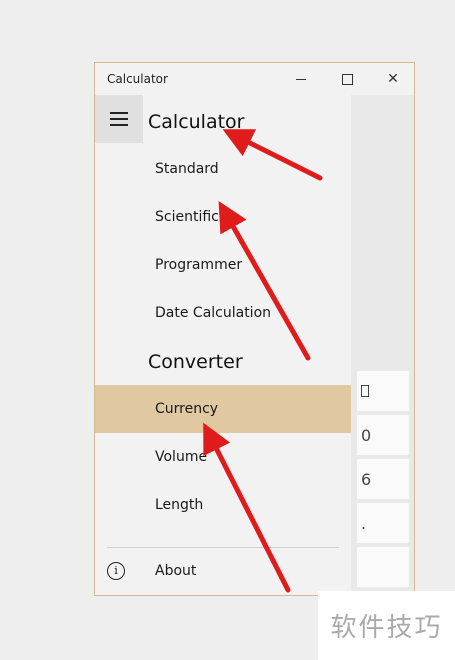 The height and width of the screenshot is (660, 455). I want to click on nav-item-label: Scientific, so click(187, 217).